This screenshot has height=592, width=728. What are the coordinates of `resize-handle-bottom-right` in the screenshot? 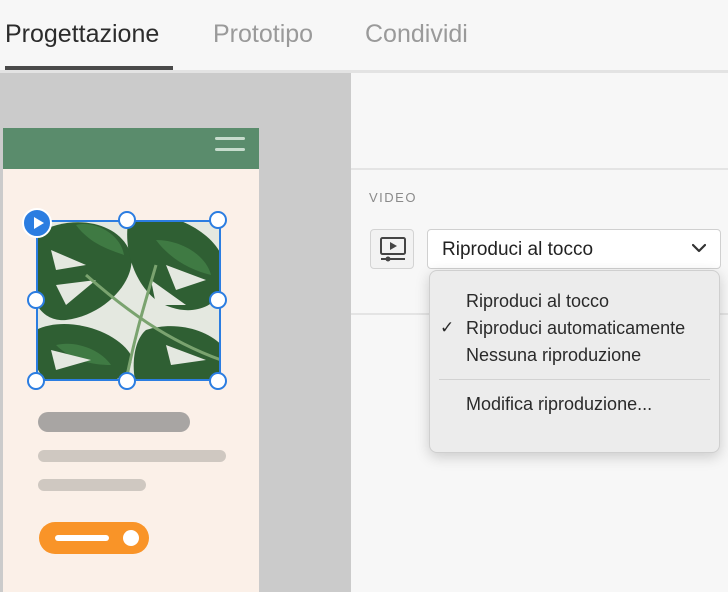 It's located at (218, 381).